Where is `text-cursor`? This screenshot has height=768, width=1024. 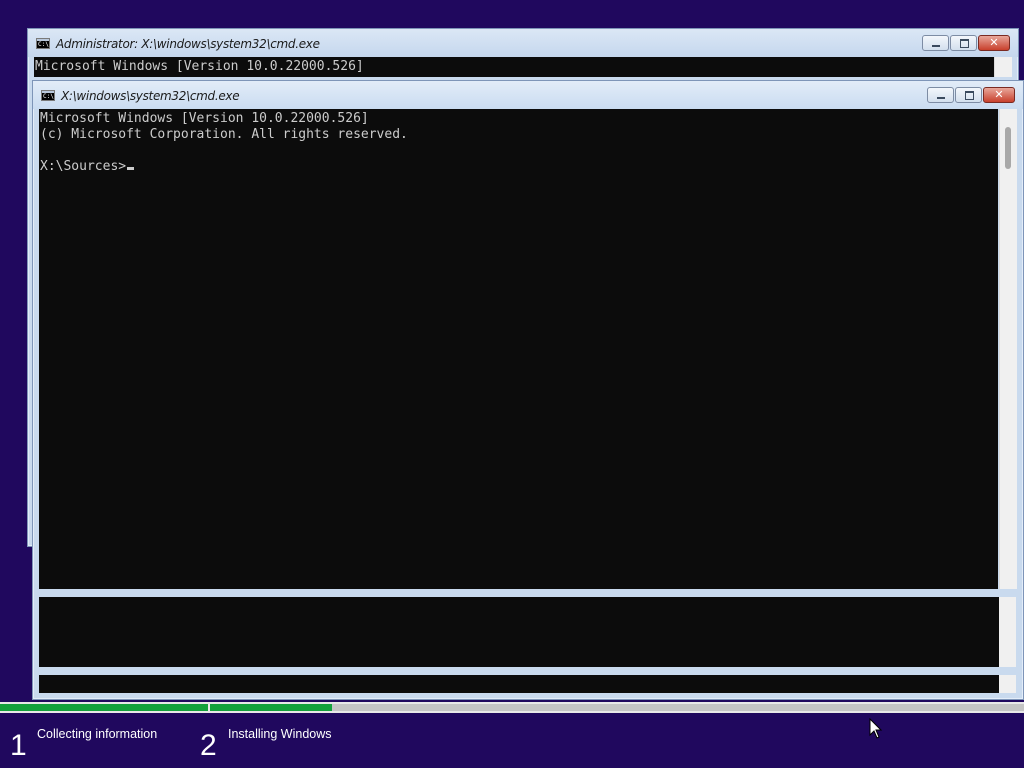 text-cursor is located at coordinates (131, 168).